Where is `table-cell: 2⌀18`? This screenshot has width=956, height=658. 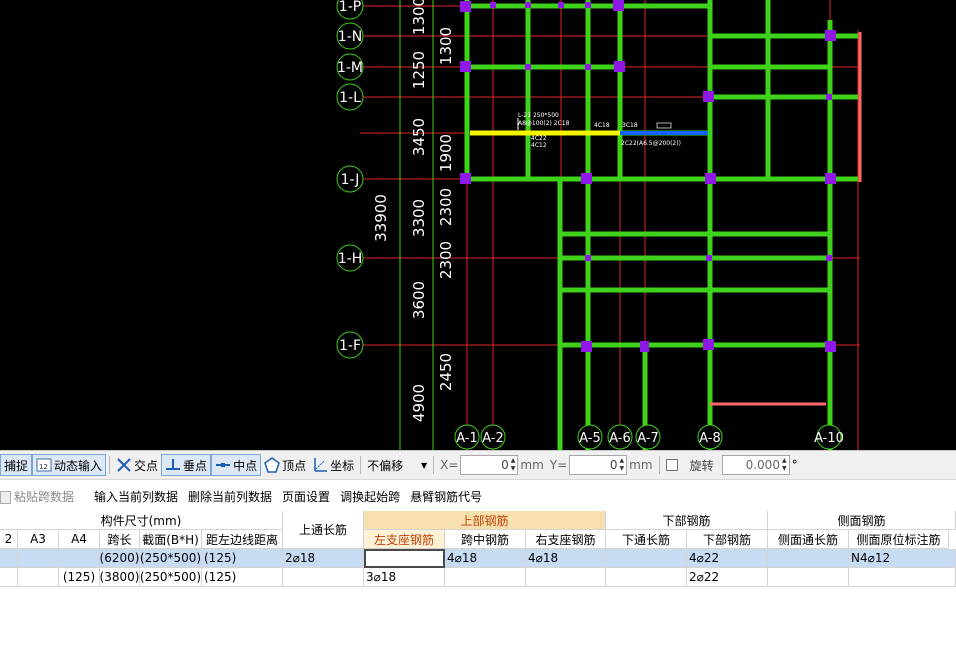 table-cell: 2⌀18 is located at coordinates (323, 558).